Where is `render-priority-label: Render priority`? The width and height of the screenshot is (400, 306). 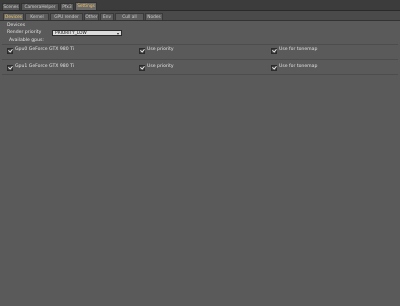
render-priority-label: Render priority is located at coordinates (24, 32).